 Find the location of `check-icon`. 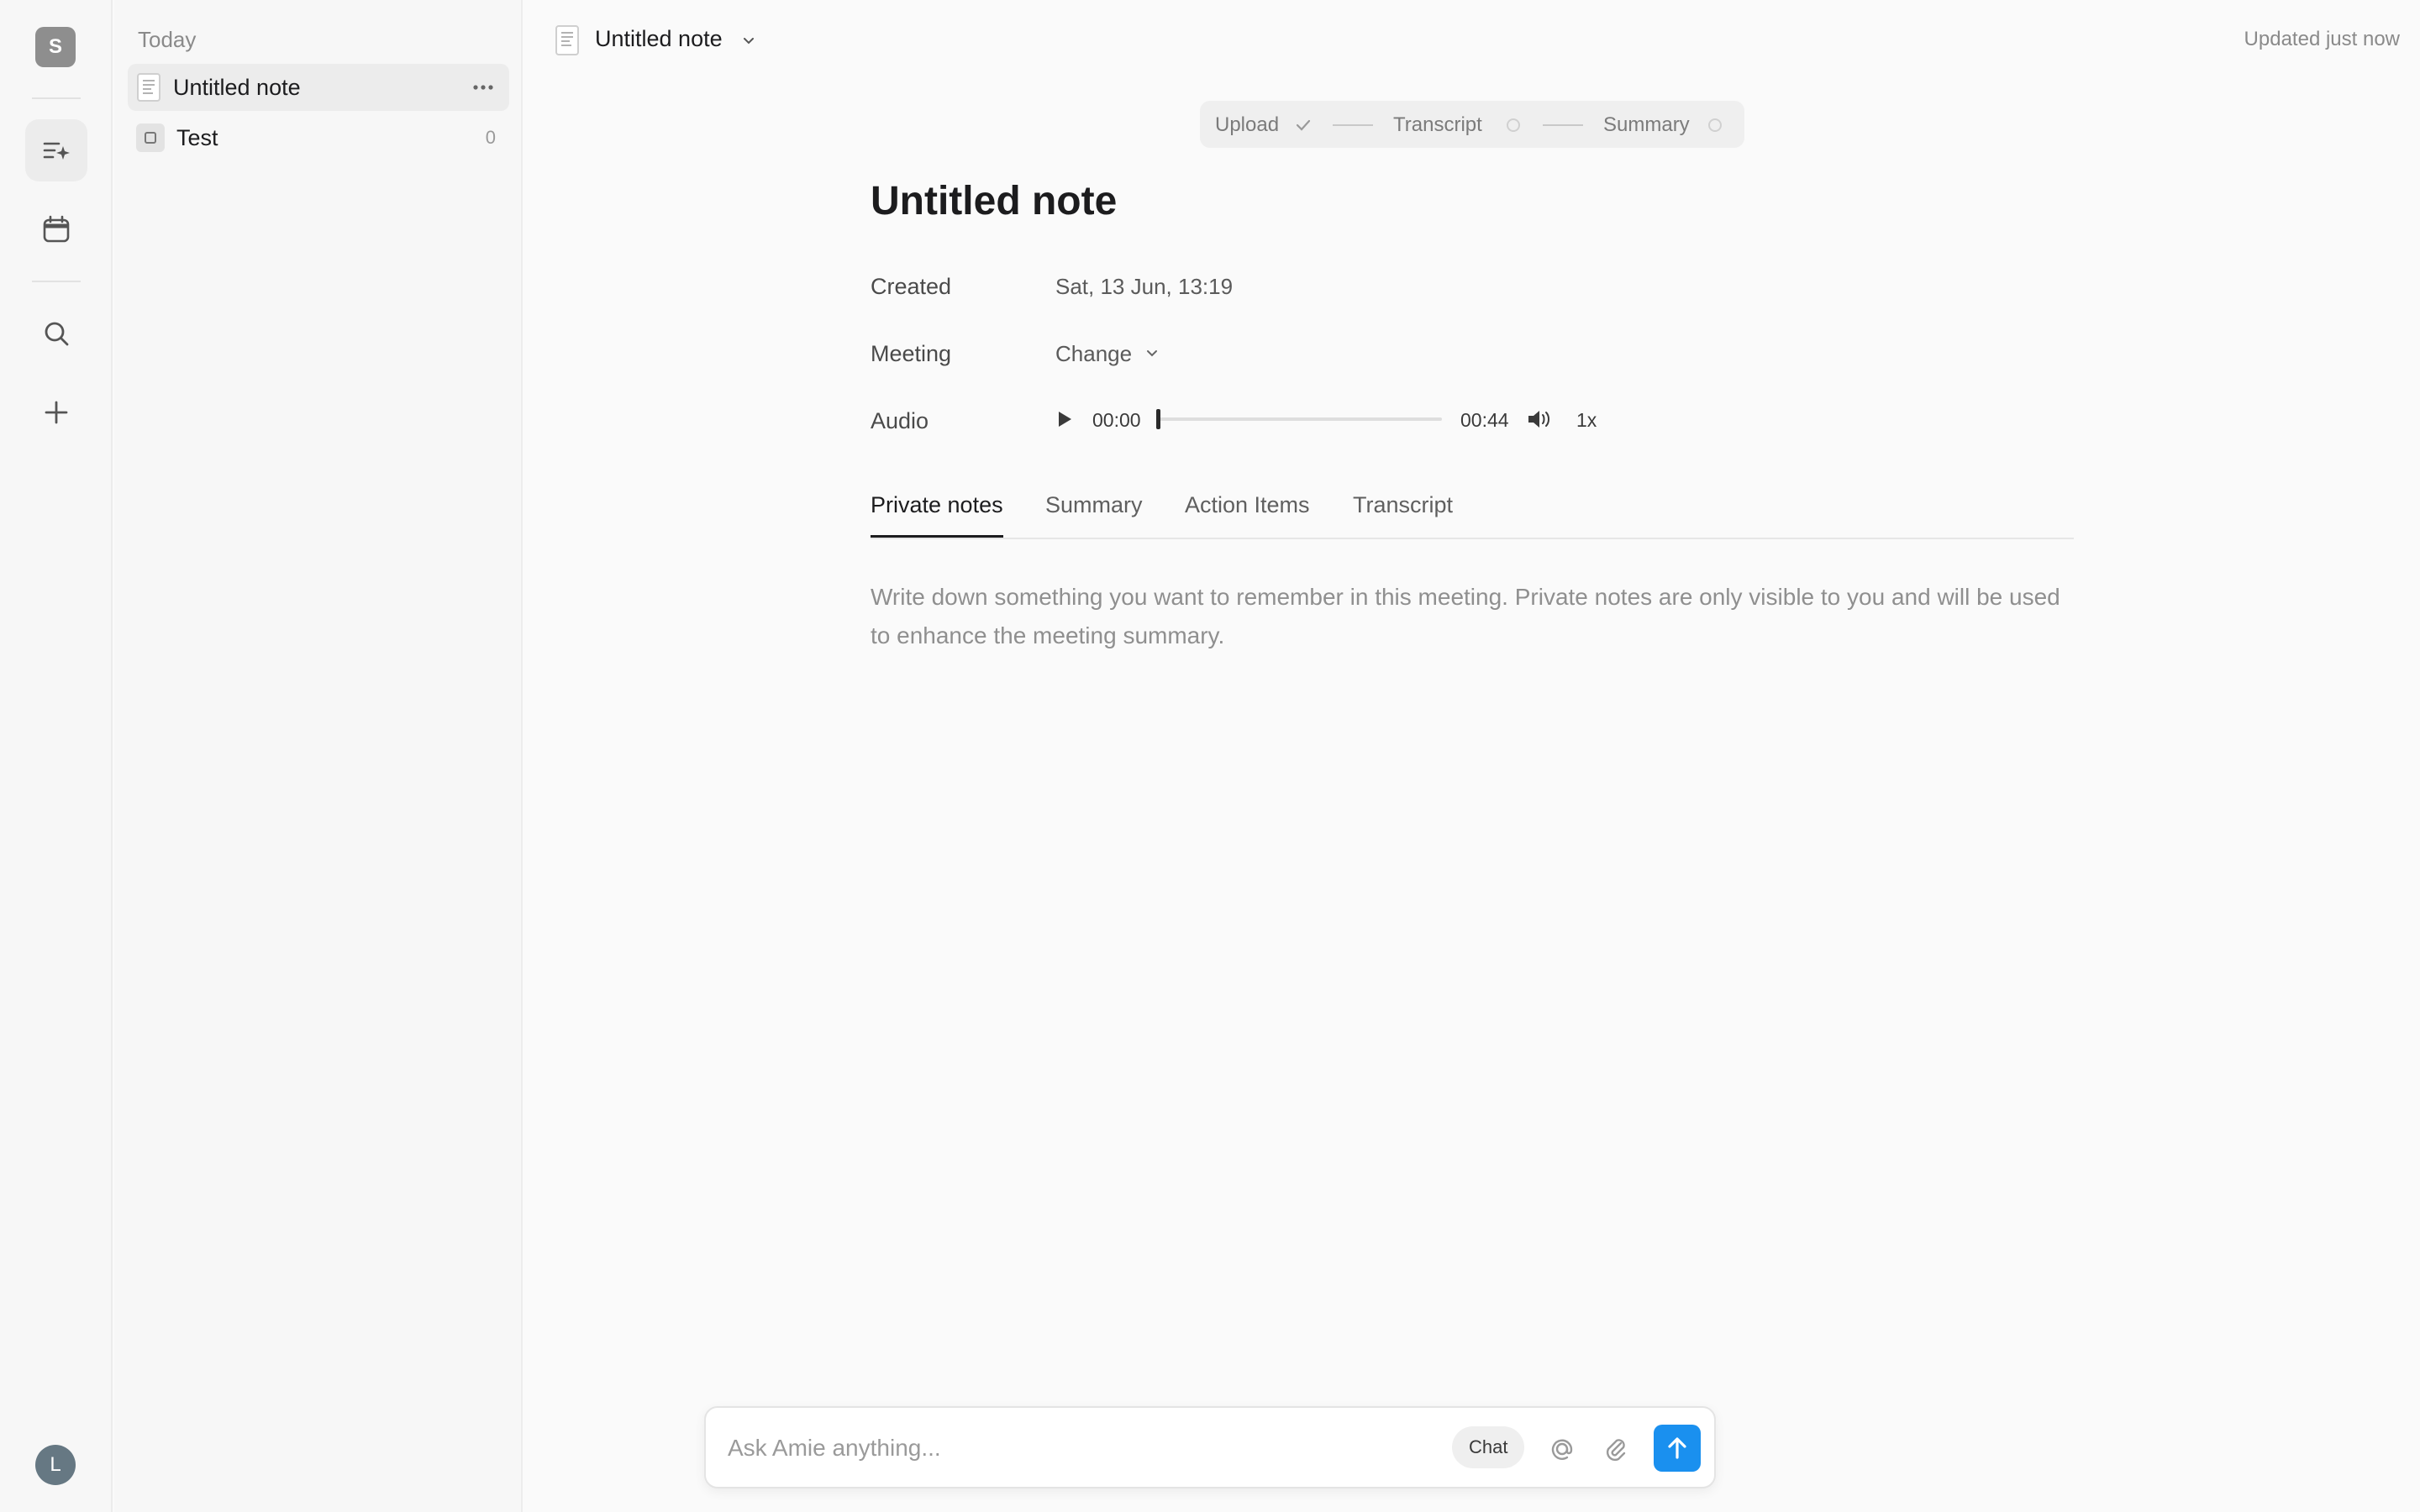

check-icon is located at coordinates (1303, 125).